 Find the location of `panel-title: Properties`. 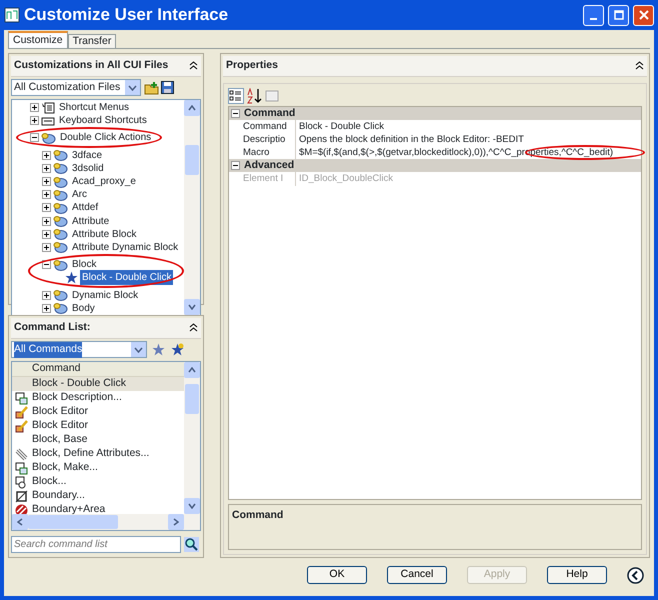

panel-title: Properties is located at coordinates (252, 65).